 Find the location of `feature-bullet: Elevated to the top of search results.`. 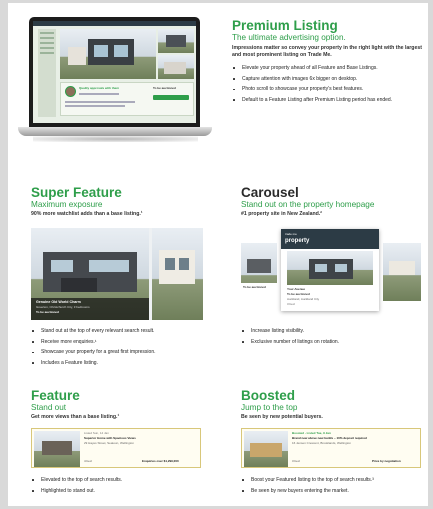

feature-bullet: Elevated to the top of search results. is located at coordinates (128, 480).